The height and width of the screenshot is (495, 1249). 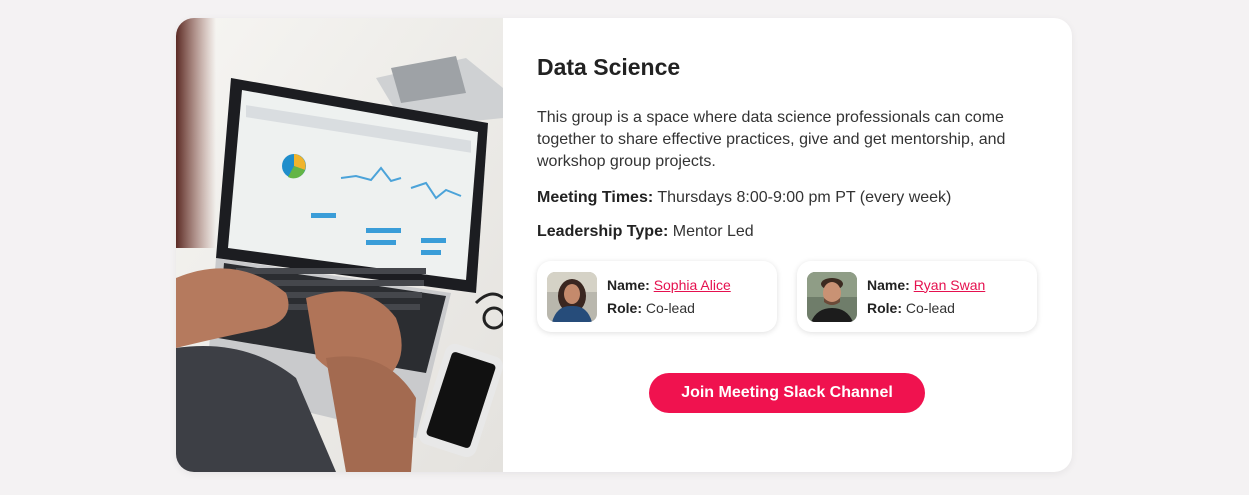 I want to click on leader-info: Name: Ryan Swan Role: Co-lead, so click(x=926, y=297).